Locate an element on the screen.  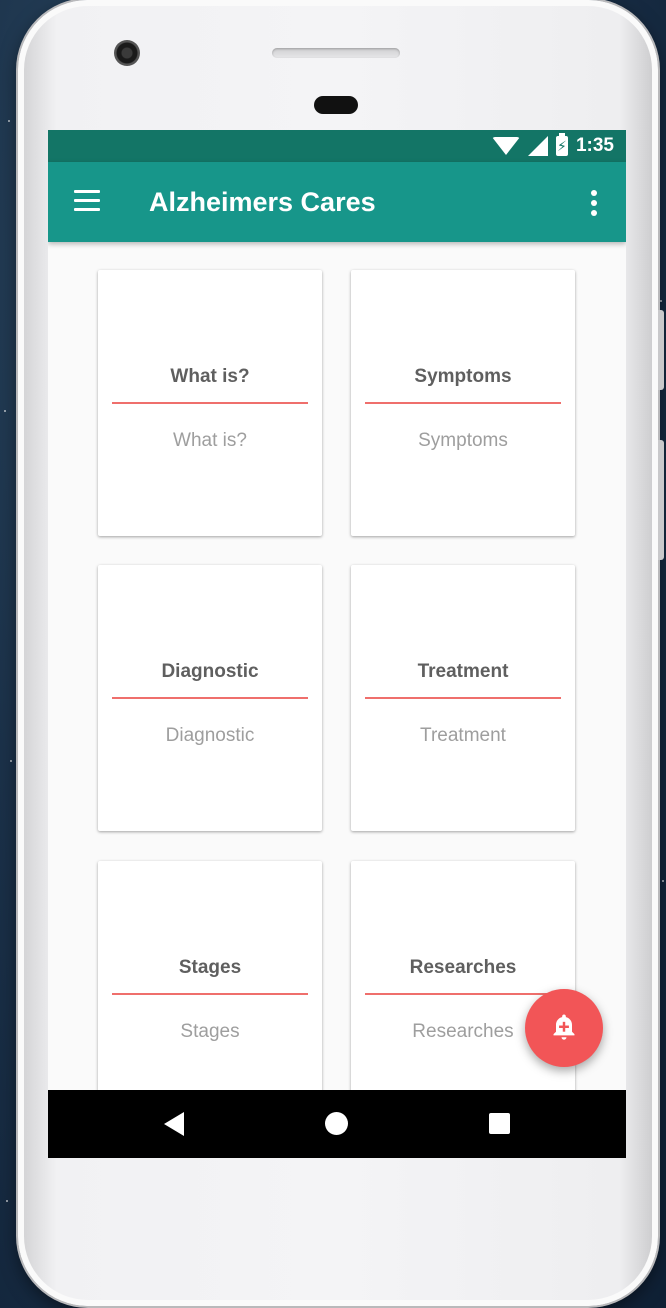
recents-icon is located at coordinates (499, 1123).